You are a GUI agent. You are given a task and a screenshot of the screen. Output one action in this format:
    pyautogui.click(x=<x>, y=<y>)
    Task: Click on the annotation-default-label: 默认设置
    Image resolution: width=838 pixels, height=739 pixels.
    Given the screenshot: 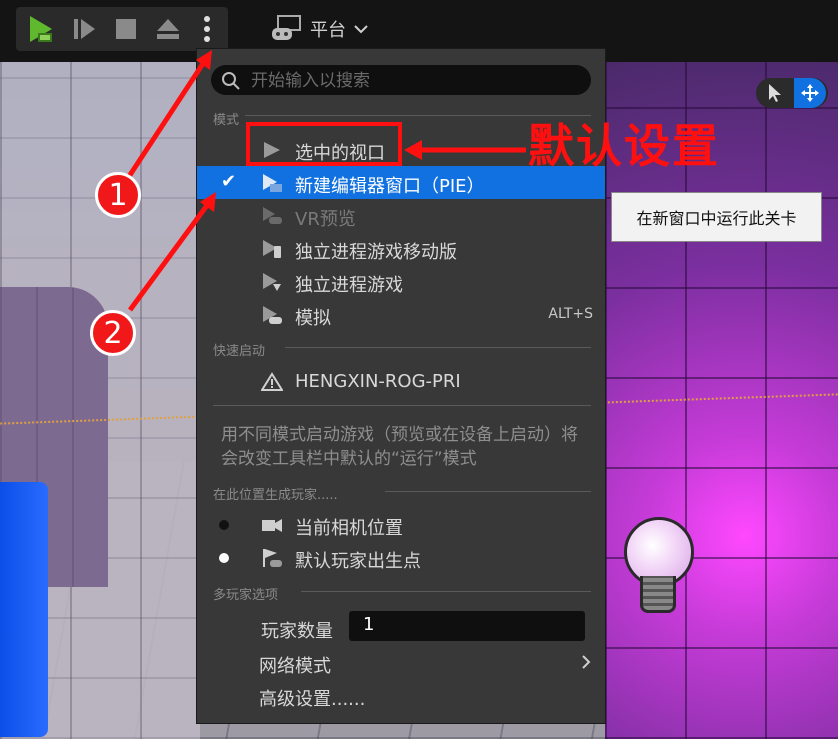 What is the action you would take?
    pyautogui.click(x=624, y=146)
    